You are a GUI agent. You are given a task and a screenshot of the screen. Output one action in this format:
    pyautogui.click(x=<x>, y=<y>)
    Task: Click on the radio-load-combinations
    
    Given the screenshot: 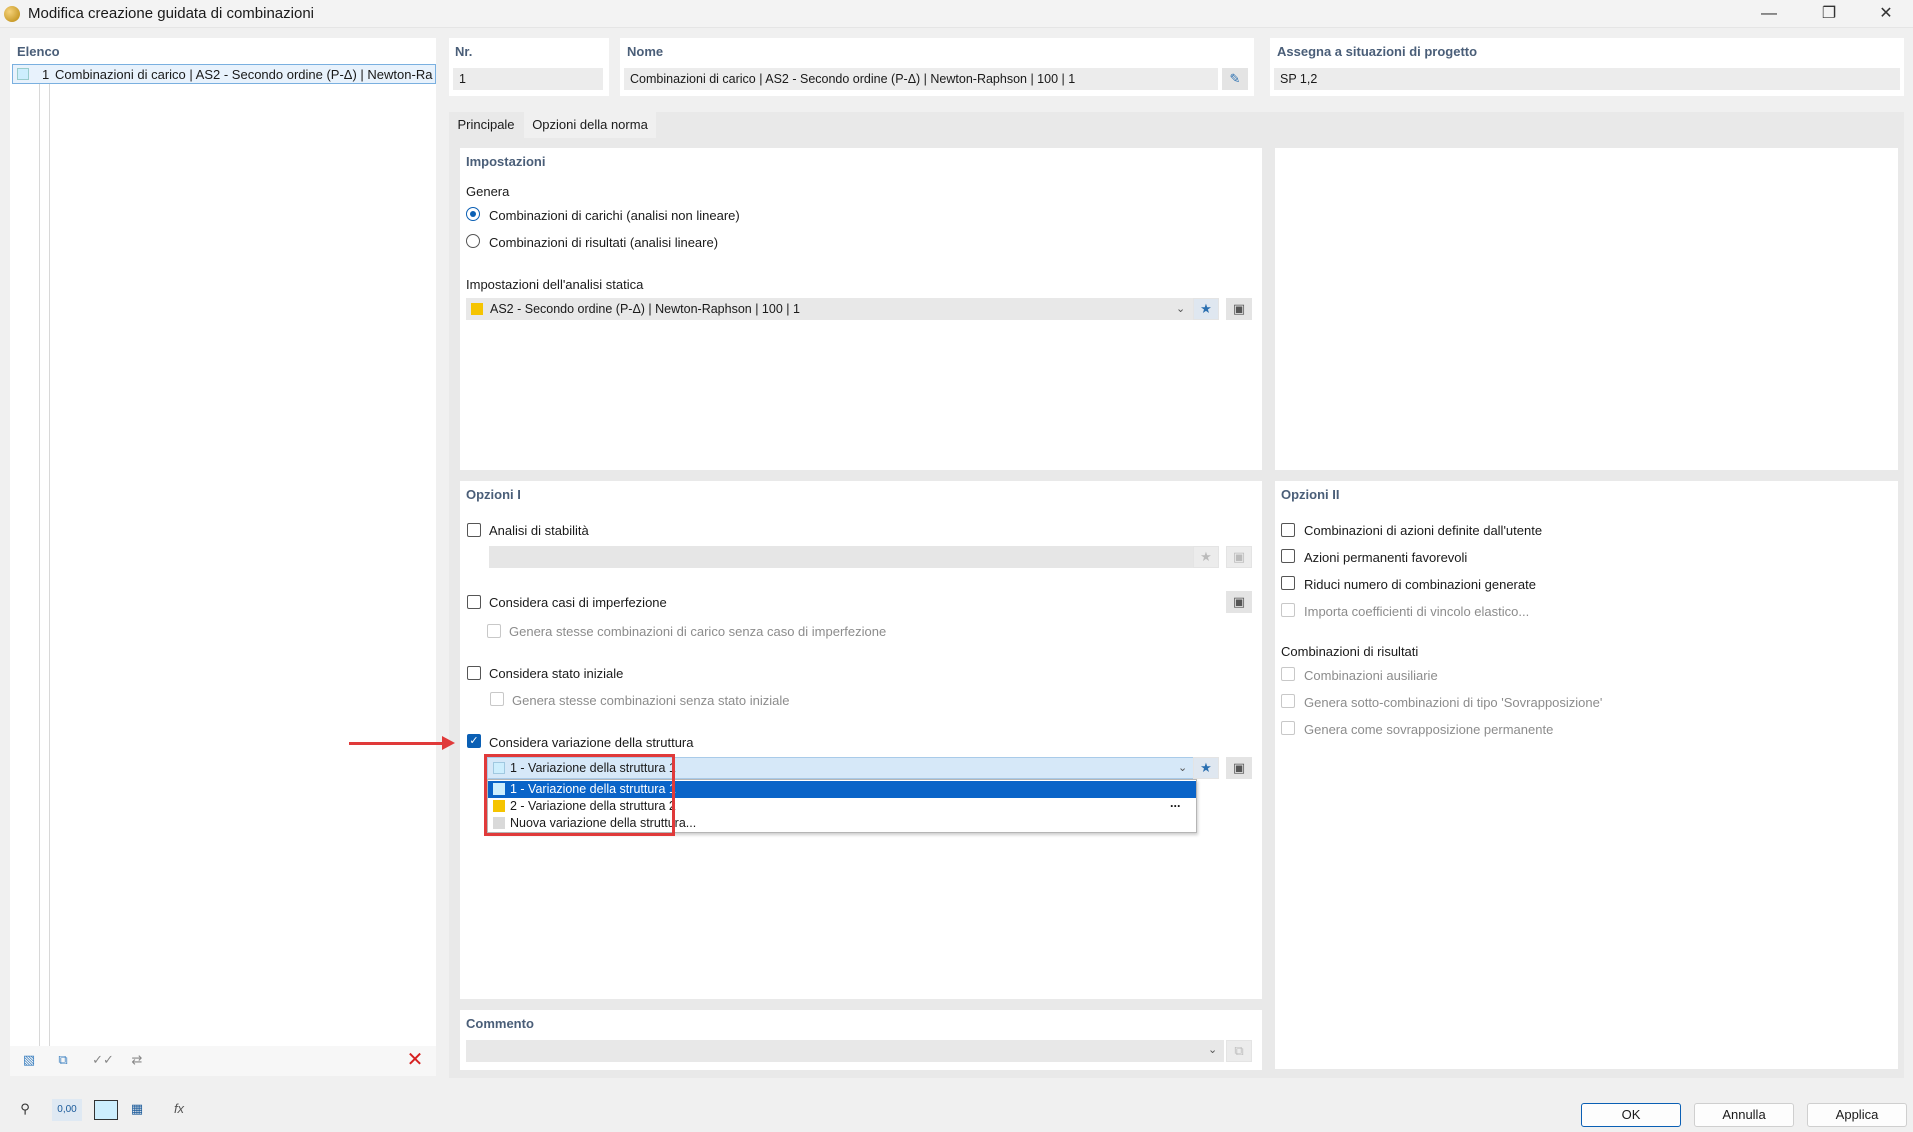 What is the action you would take?
    pyautogui.click(x=473, y=214)
    